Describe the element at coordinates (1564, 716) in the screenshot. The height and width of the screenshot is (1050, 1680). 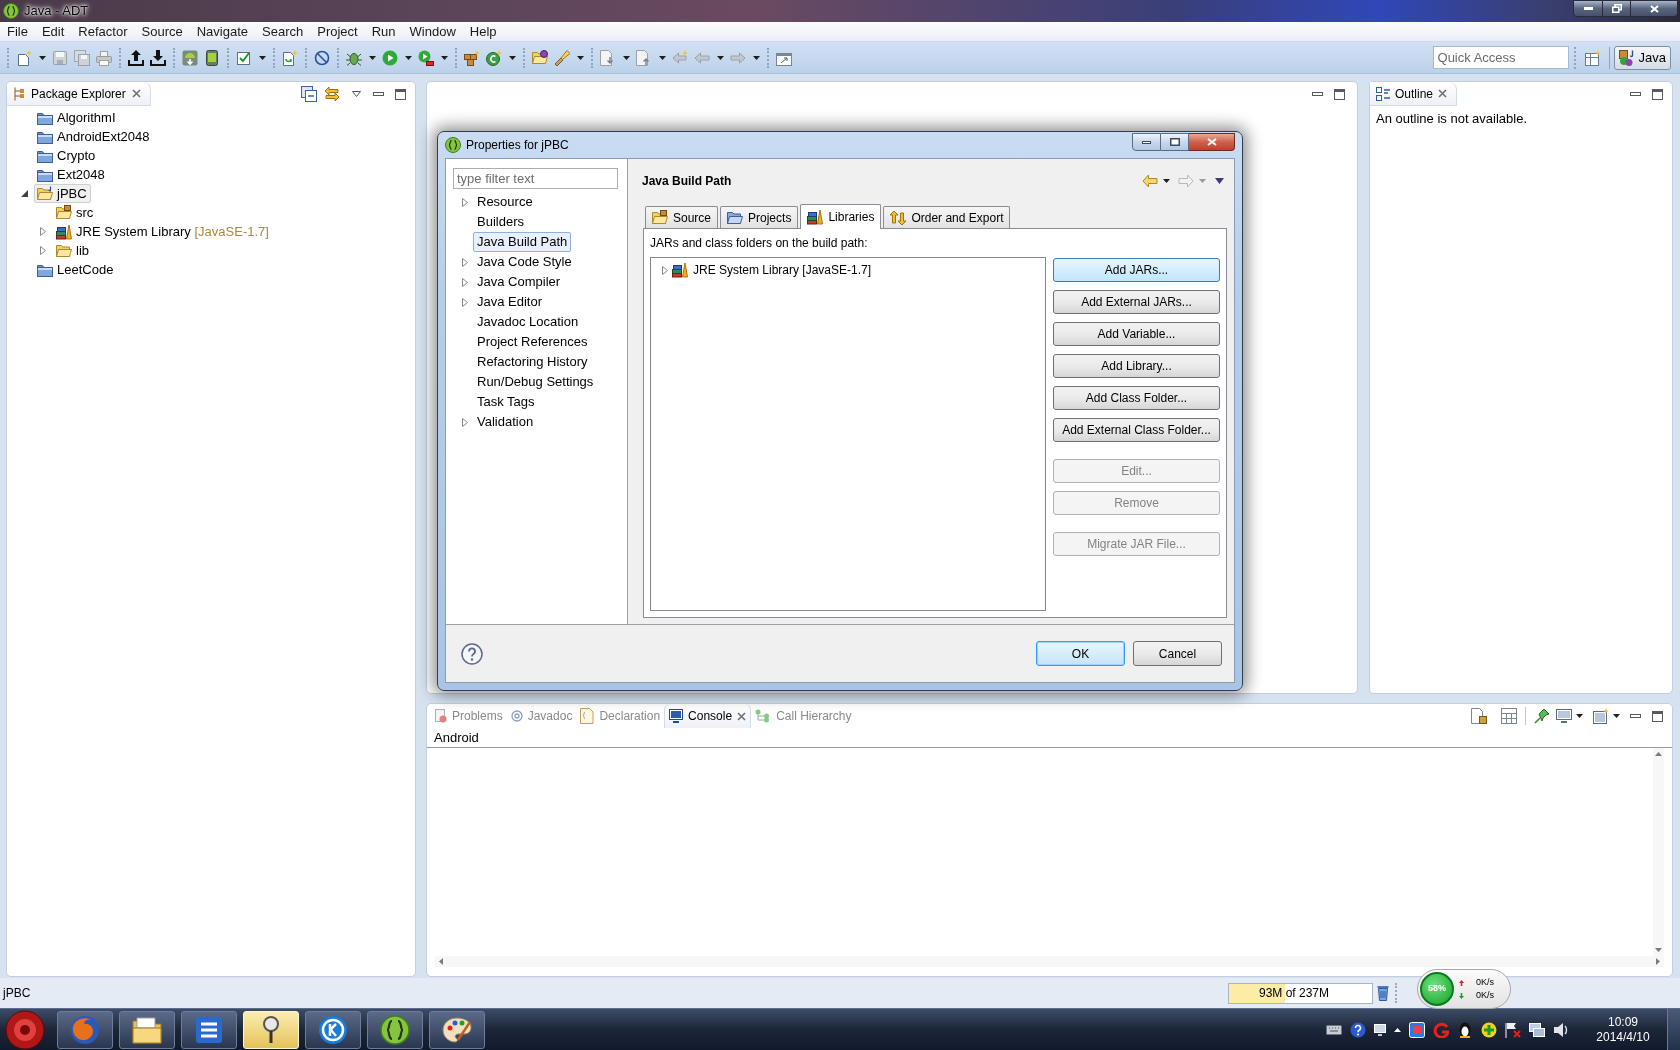
I see `monitor-icon` at that location.